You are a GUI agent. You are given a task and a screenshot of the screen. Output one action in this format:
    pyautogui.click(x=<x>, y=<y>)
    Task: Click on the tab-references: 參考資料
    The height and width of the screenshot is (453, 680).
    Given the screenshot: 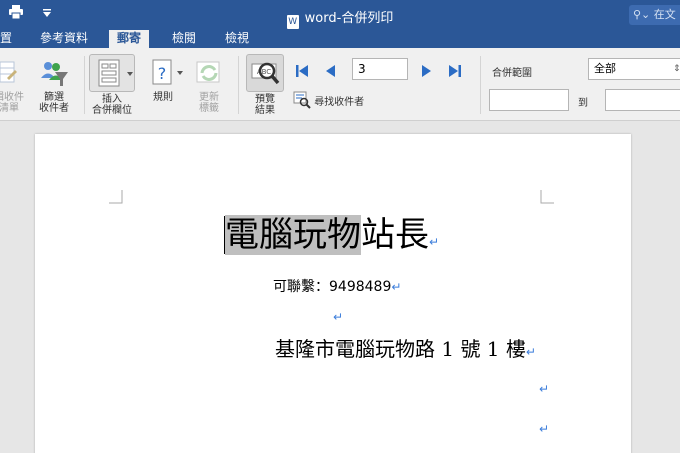 What is the action you would take?
    pyautogui.click(x=64, y=39)
    